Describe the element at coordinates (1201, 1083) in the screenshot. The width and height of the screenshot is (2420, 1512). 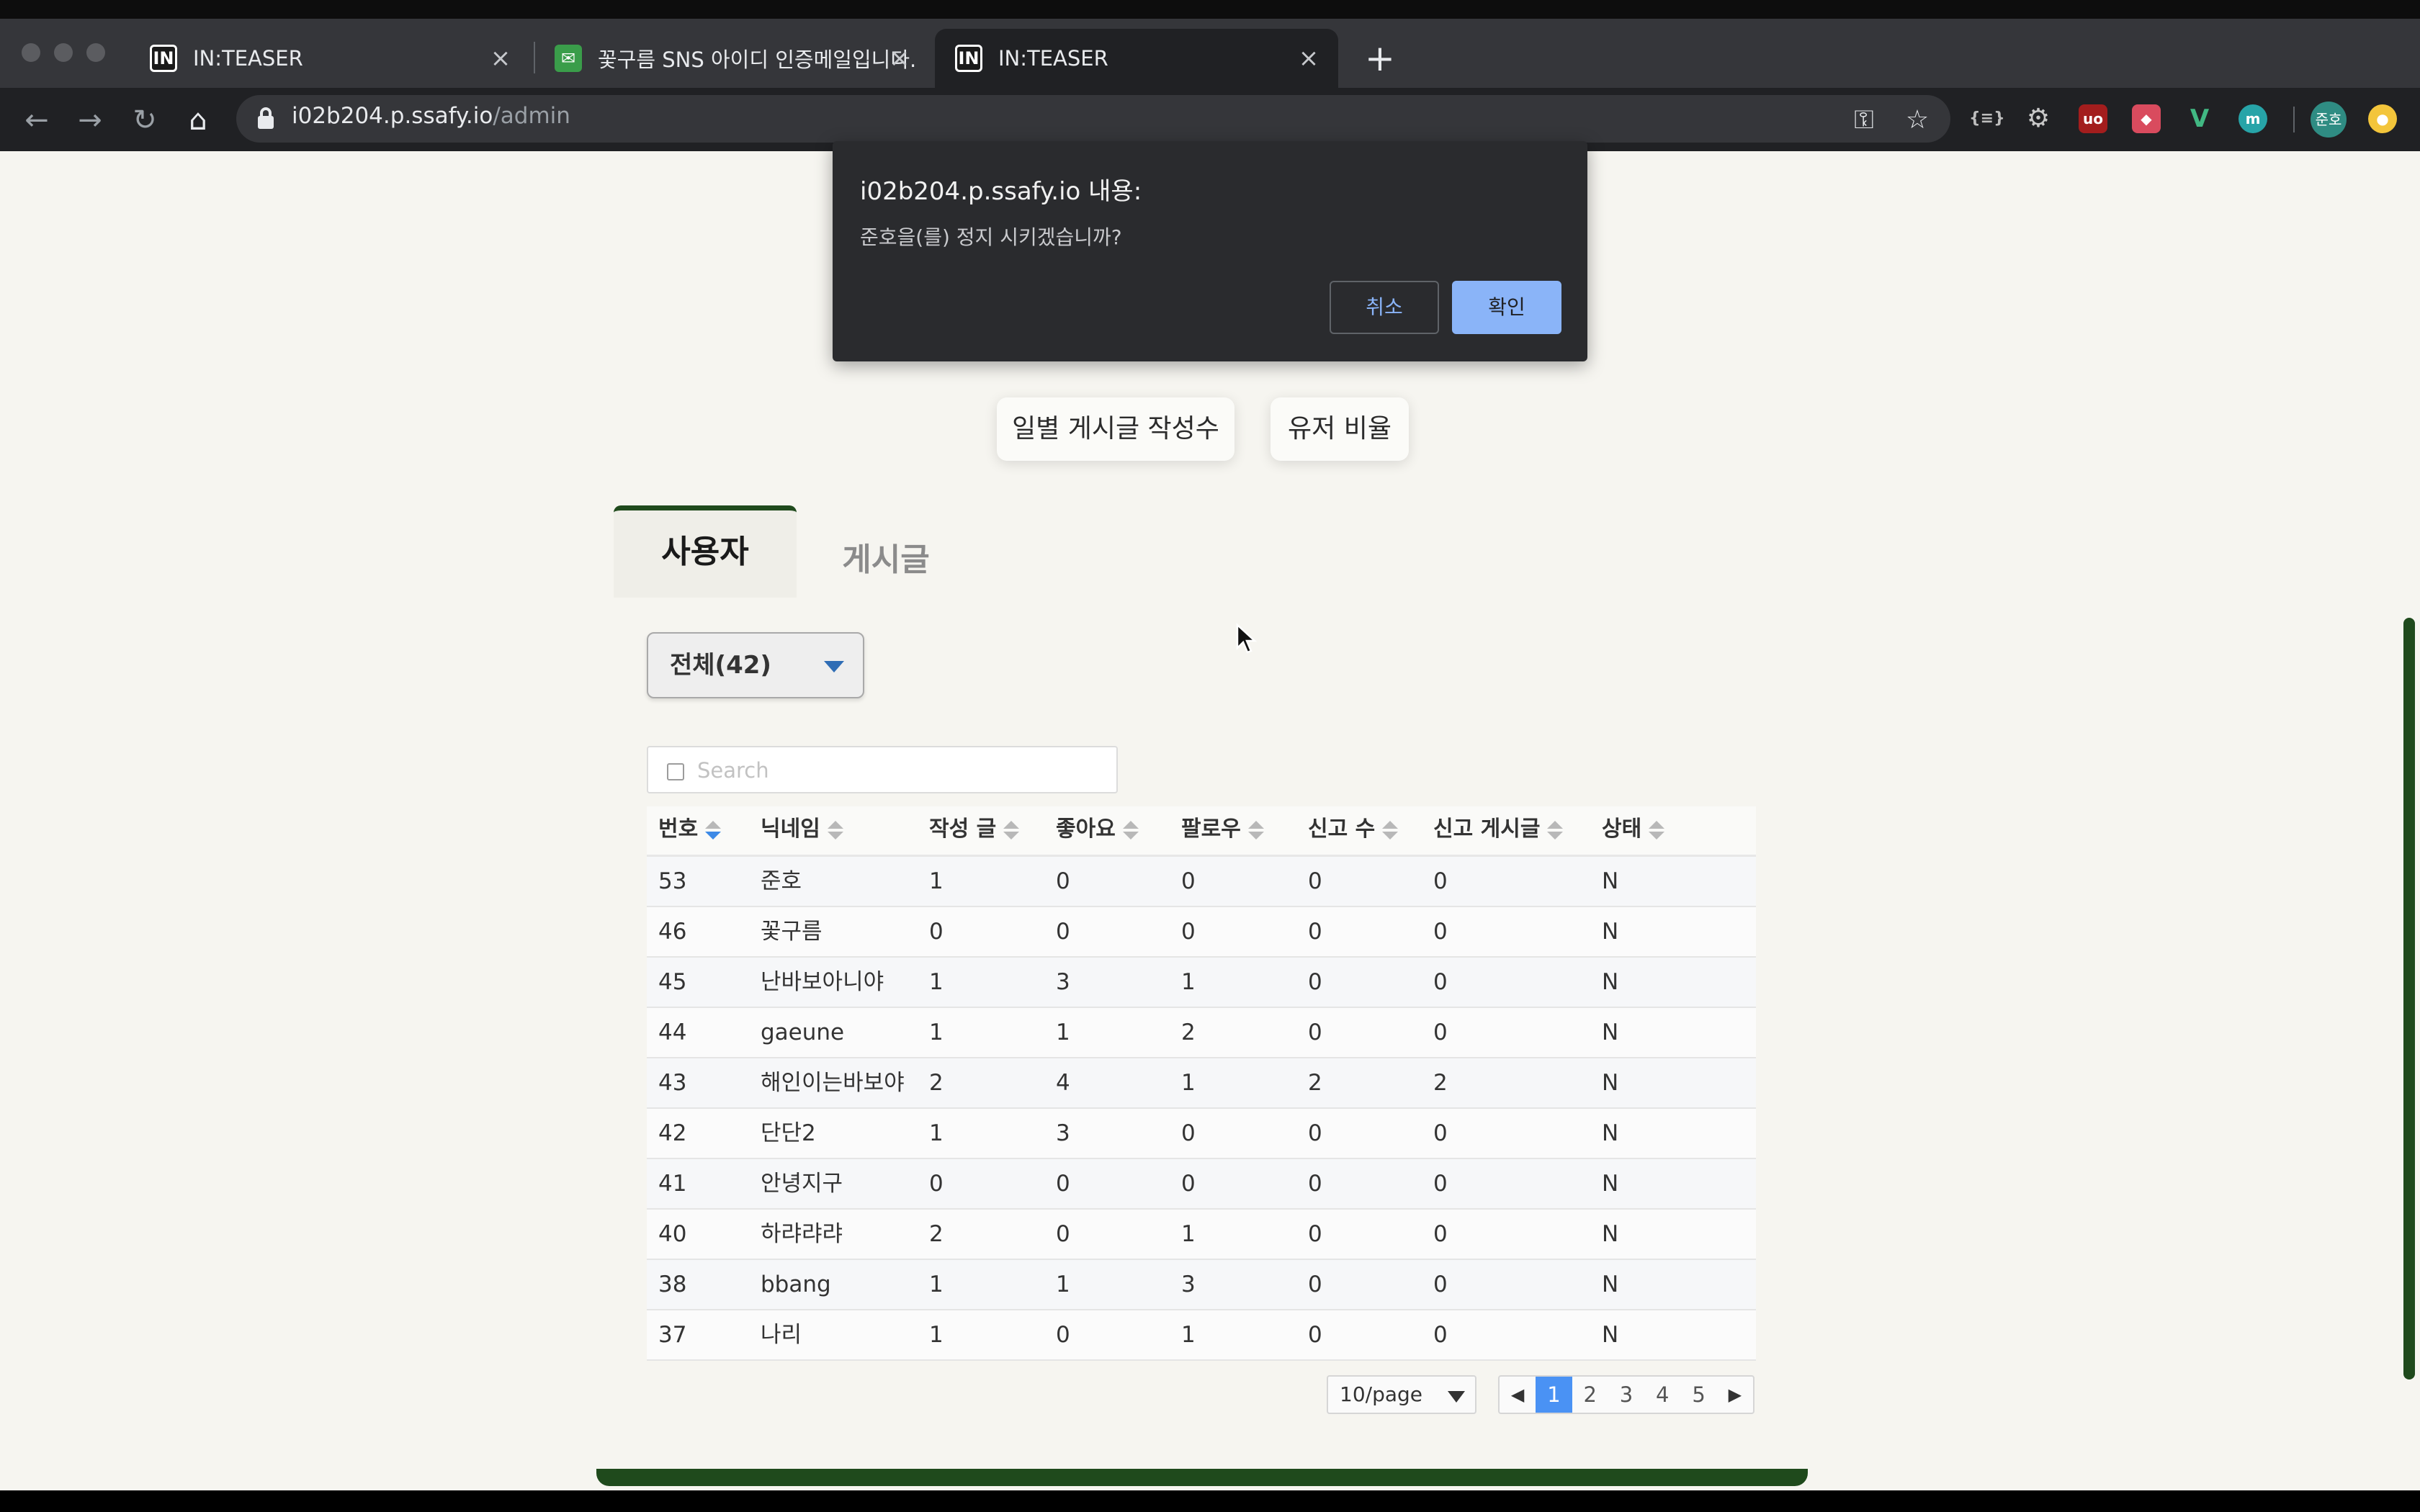
I see `table-row: 43 해인이는바보야 2 4 1 2 2 N` at that location.